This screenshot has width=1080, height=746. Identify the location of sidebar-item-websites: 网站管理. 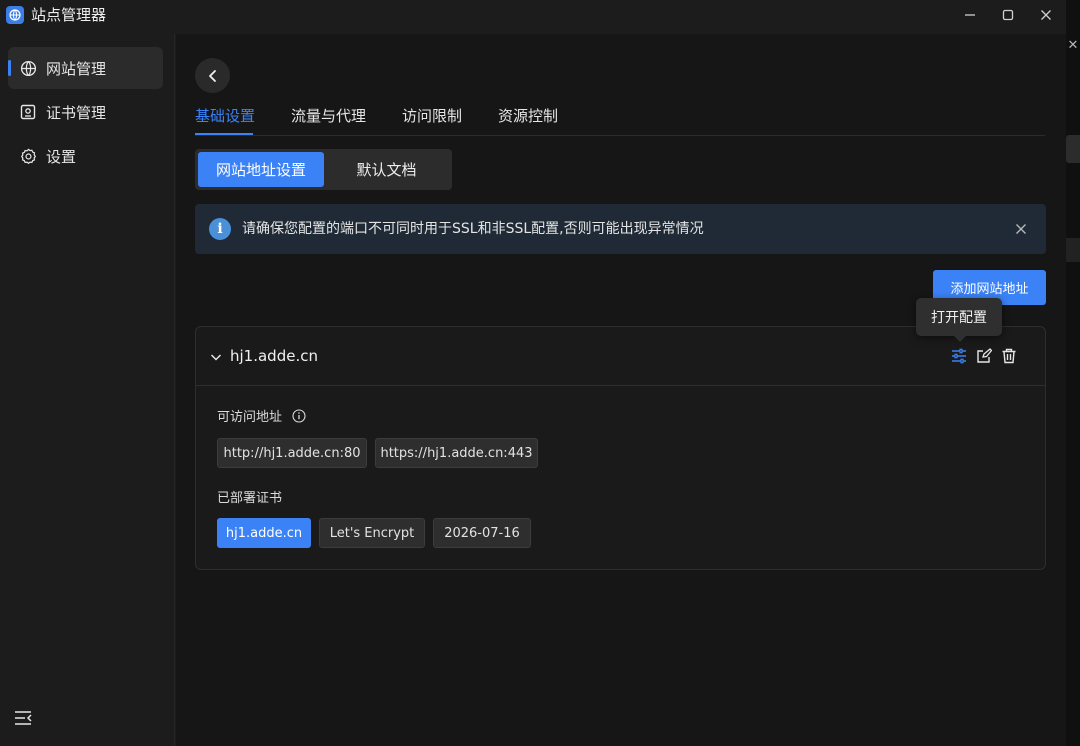
(85, 68).